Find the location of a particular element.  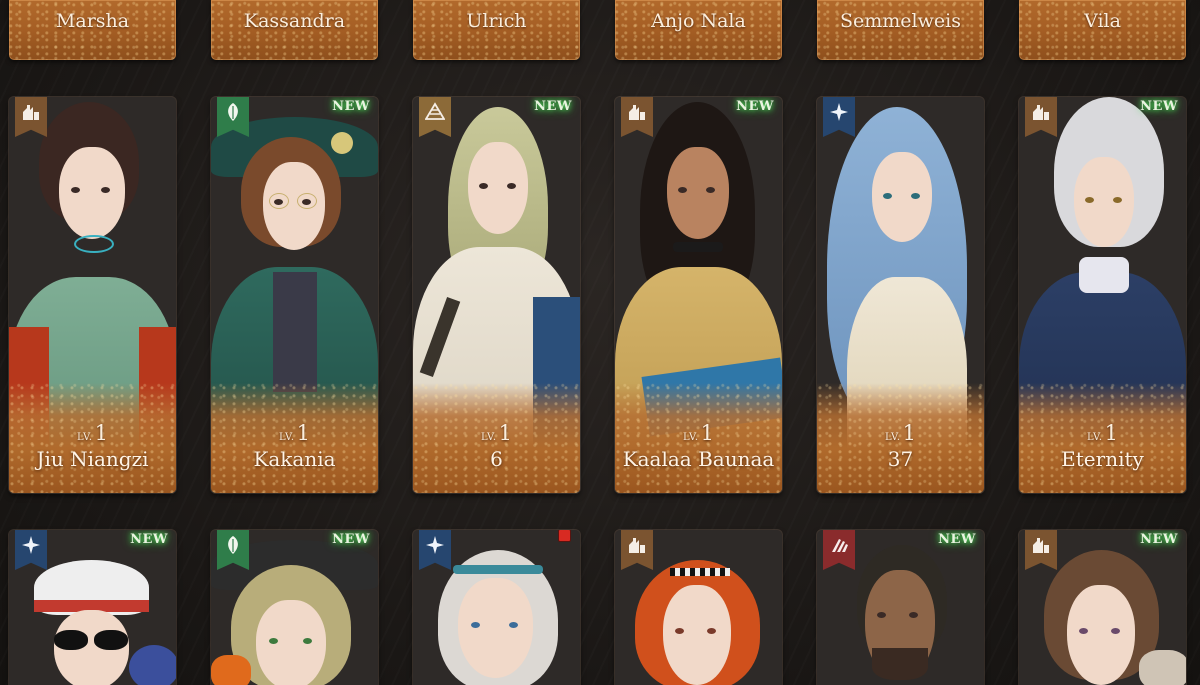

character-card-kakania: NEW LV.1 Kakania is located at coordinates (294, 295).